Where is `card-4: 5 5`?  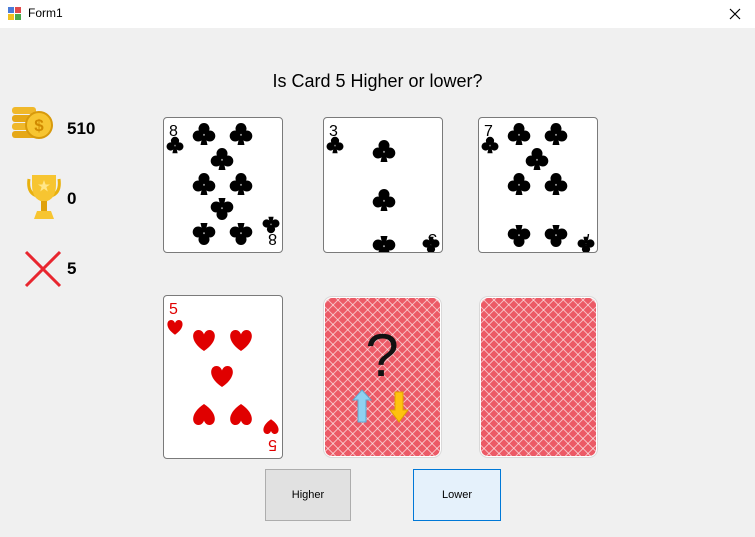
card-4: 5 5 is located at coordinates (223, 377).